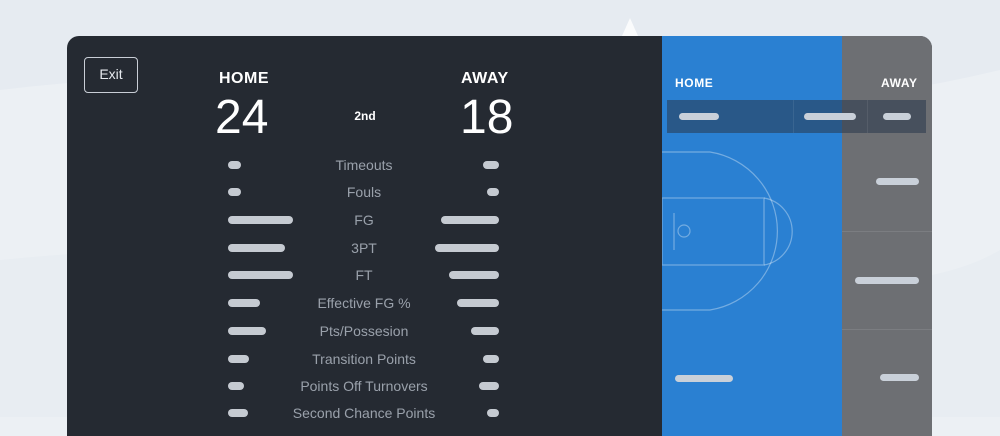 The height and width of the screenshot is (436, 1000). I want to click on stat-row-points-off-turnovers: Points Off Turnovers, so click(364, 386).